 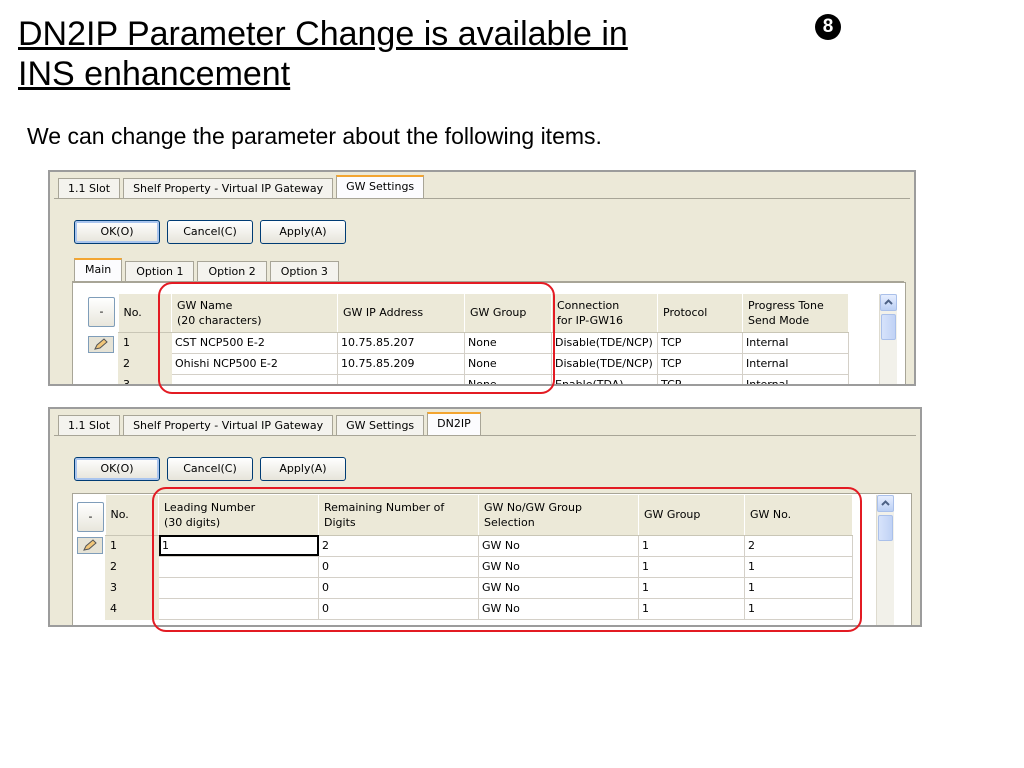 What do you see at coordinates (786, 305) in the screenshot?
I see `col-header-progress-tone-line1: Progress Tone` at bounding box center [786, 305].